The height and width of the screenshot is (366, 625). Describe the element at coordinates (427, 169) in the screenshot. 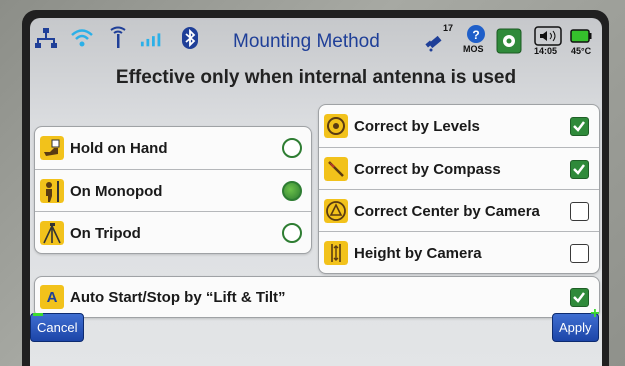

I see `option-label: Correct by Compass` at that location.